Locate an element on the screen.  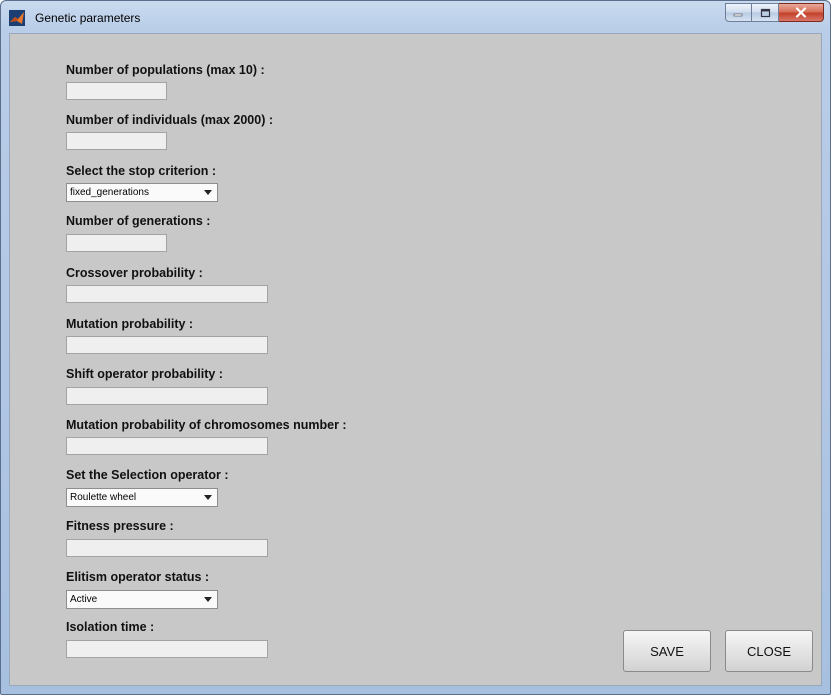
close-window-button is located at coordinates (801, 12).